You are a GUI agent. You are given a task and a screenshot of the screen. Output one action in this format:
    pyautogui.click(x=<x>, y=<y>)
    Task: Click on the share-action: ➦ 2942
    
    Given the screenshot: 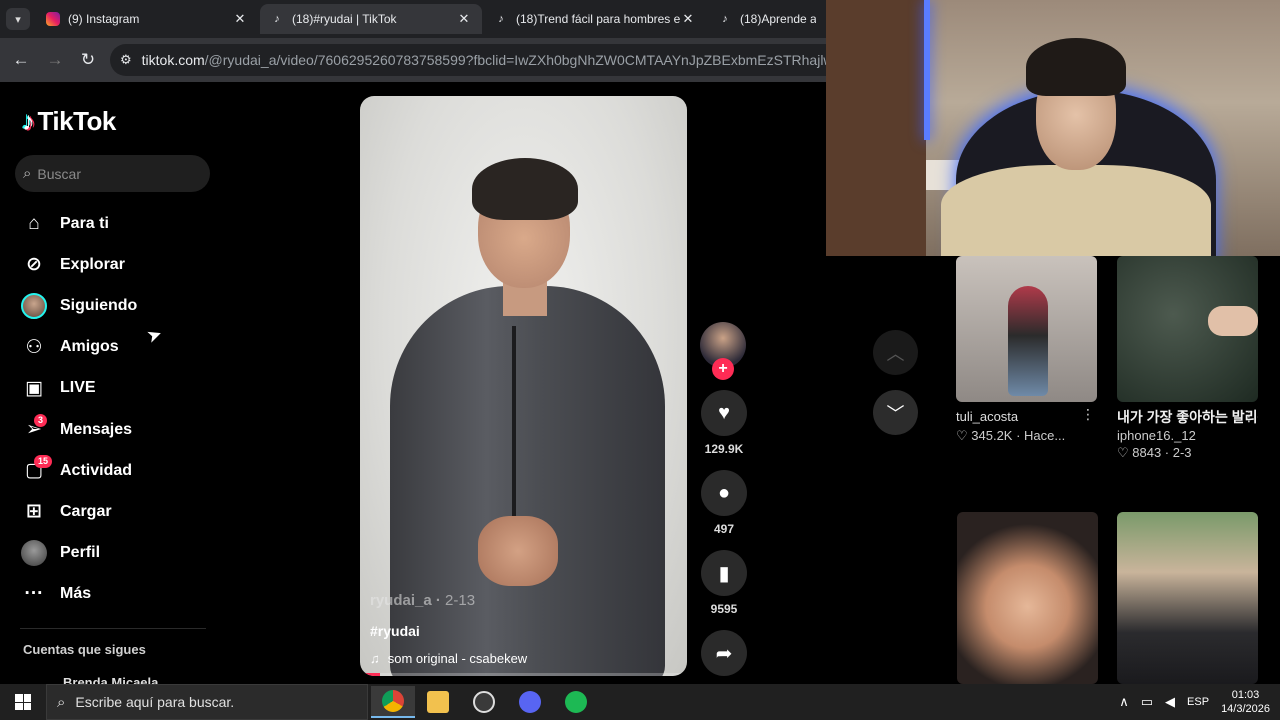 What is the action you would take?
    pyautogui.click(x=724, y=657)
    